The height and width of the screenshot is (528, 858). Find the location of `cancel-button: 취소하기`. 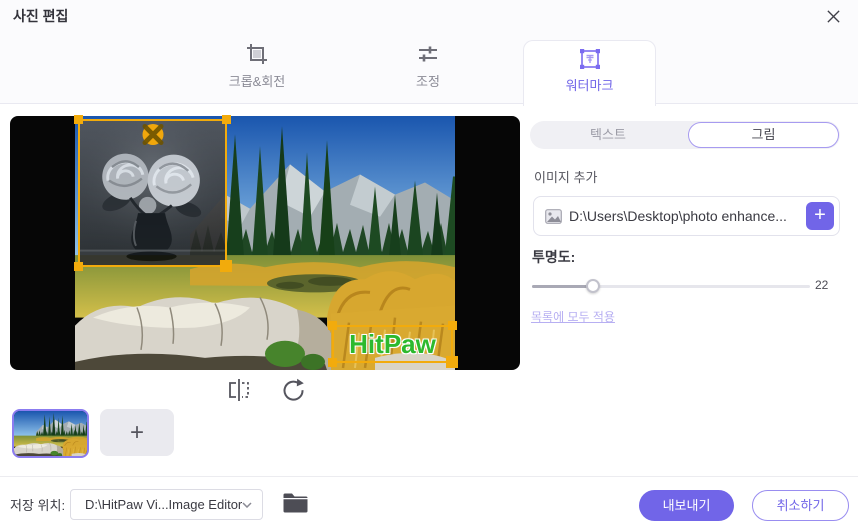

cancel-button: 취소하기 is located at coordinates (800, 505).